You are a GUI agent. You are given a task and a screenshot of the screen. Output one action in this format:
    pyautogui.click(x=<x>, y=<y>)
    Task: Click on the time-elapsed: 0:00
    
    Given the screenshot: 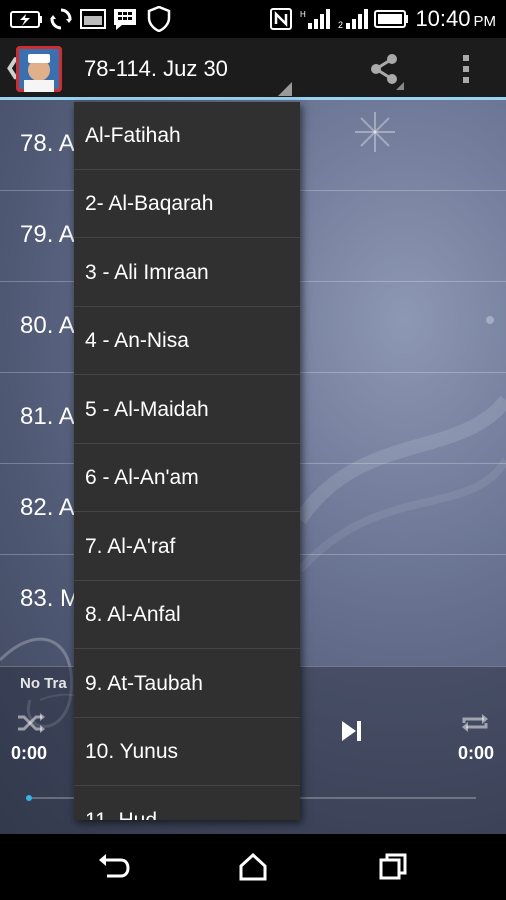 What is the action you would take?
    pyautogui.click(x=29, y=753)
    